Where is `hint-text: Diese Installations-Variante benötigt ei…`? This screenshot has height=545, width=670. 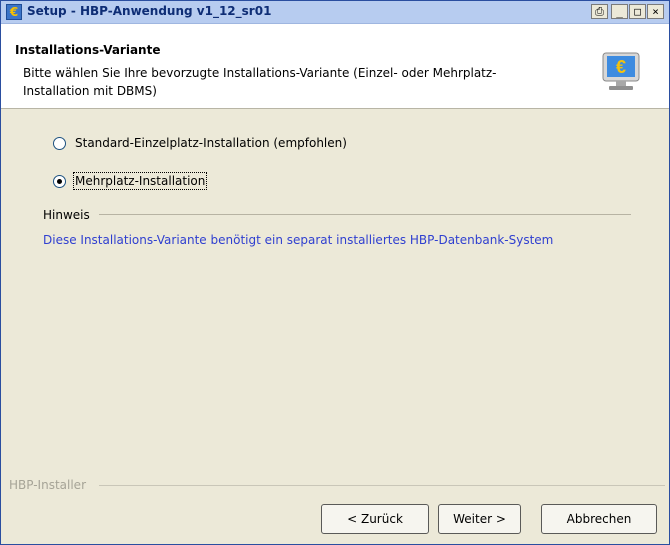 hint-text: Diese Installations-Variante benötigt ei… is located at coordinates (298, 240).